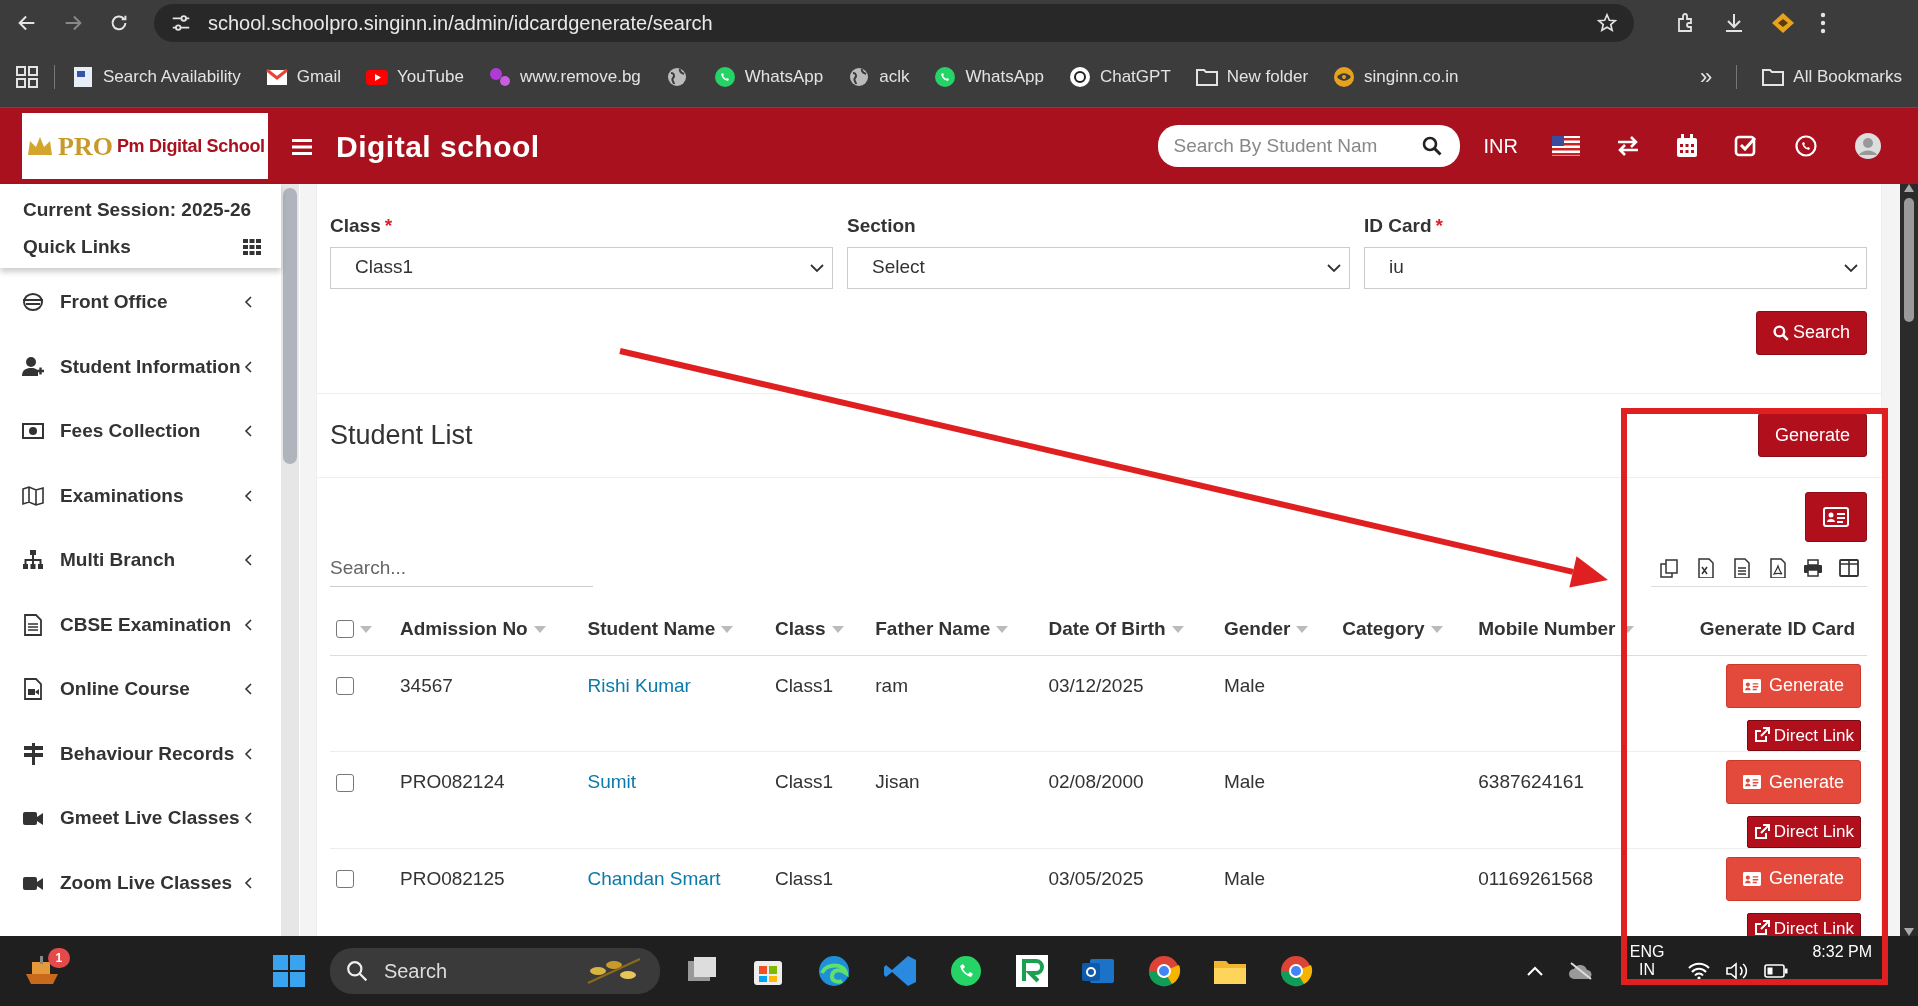 The width and height of the screenshot is (1918, 1006). I want to click on table-cell: Class1, so click(803, 685).